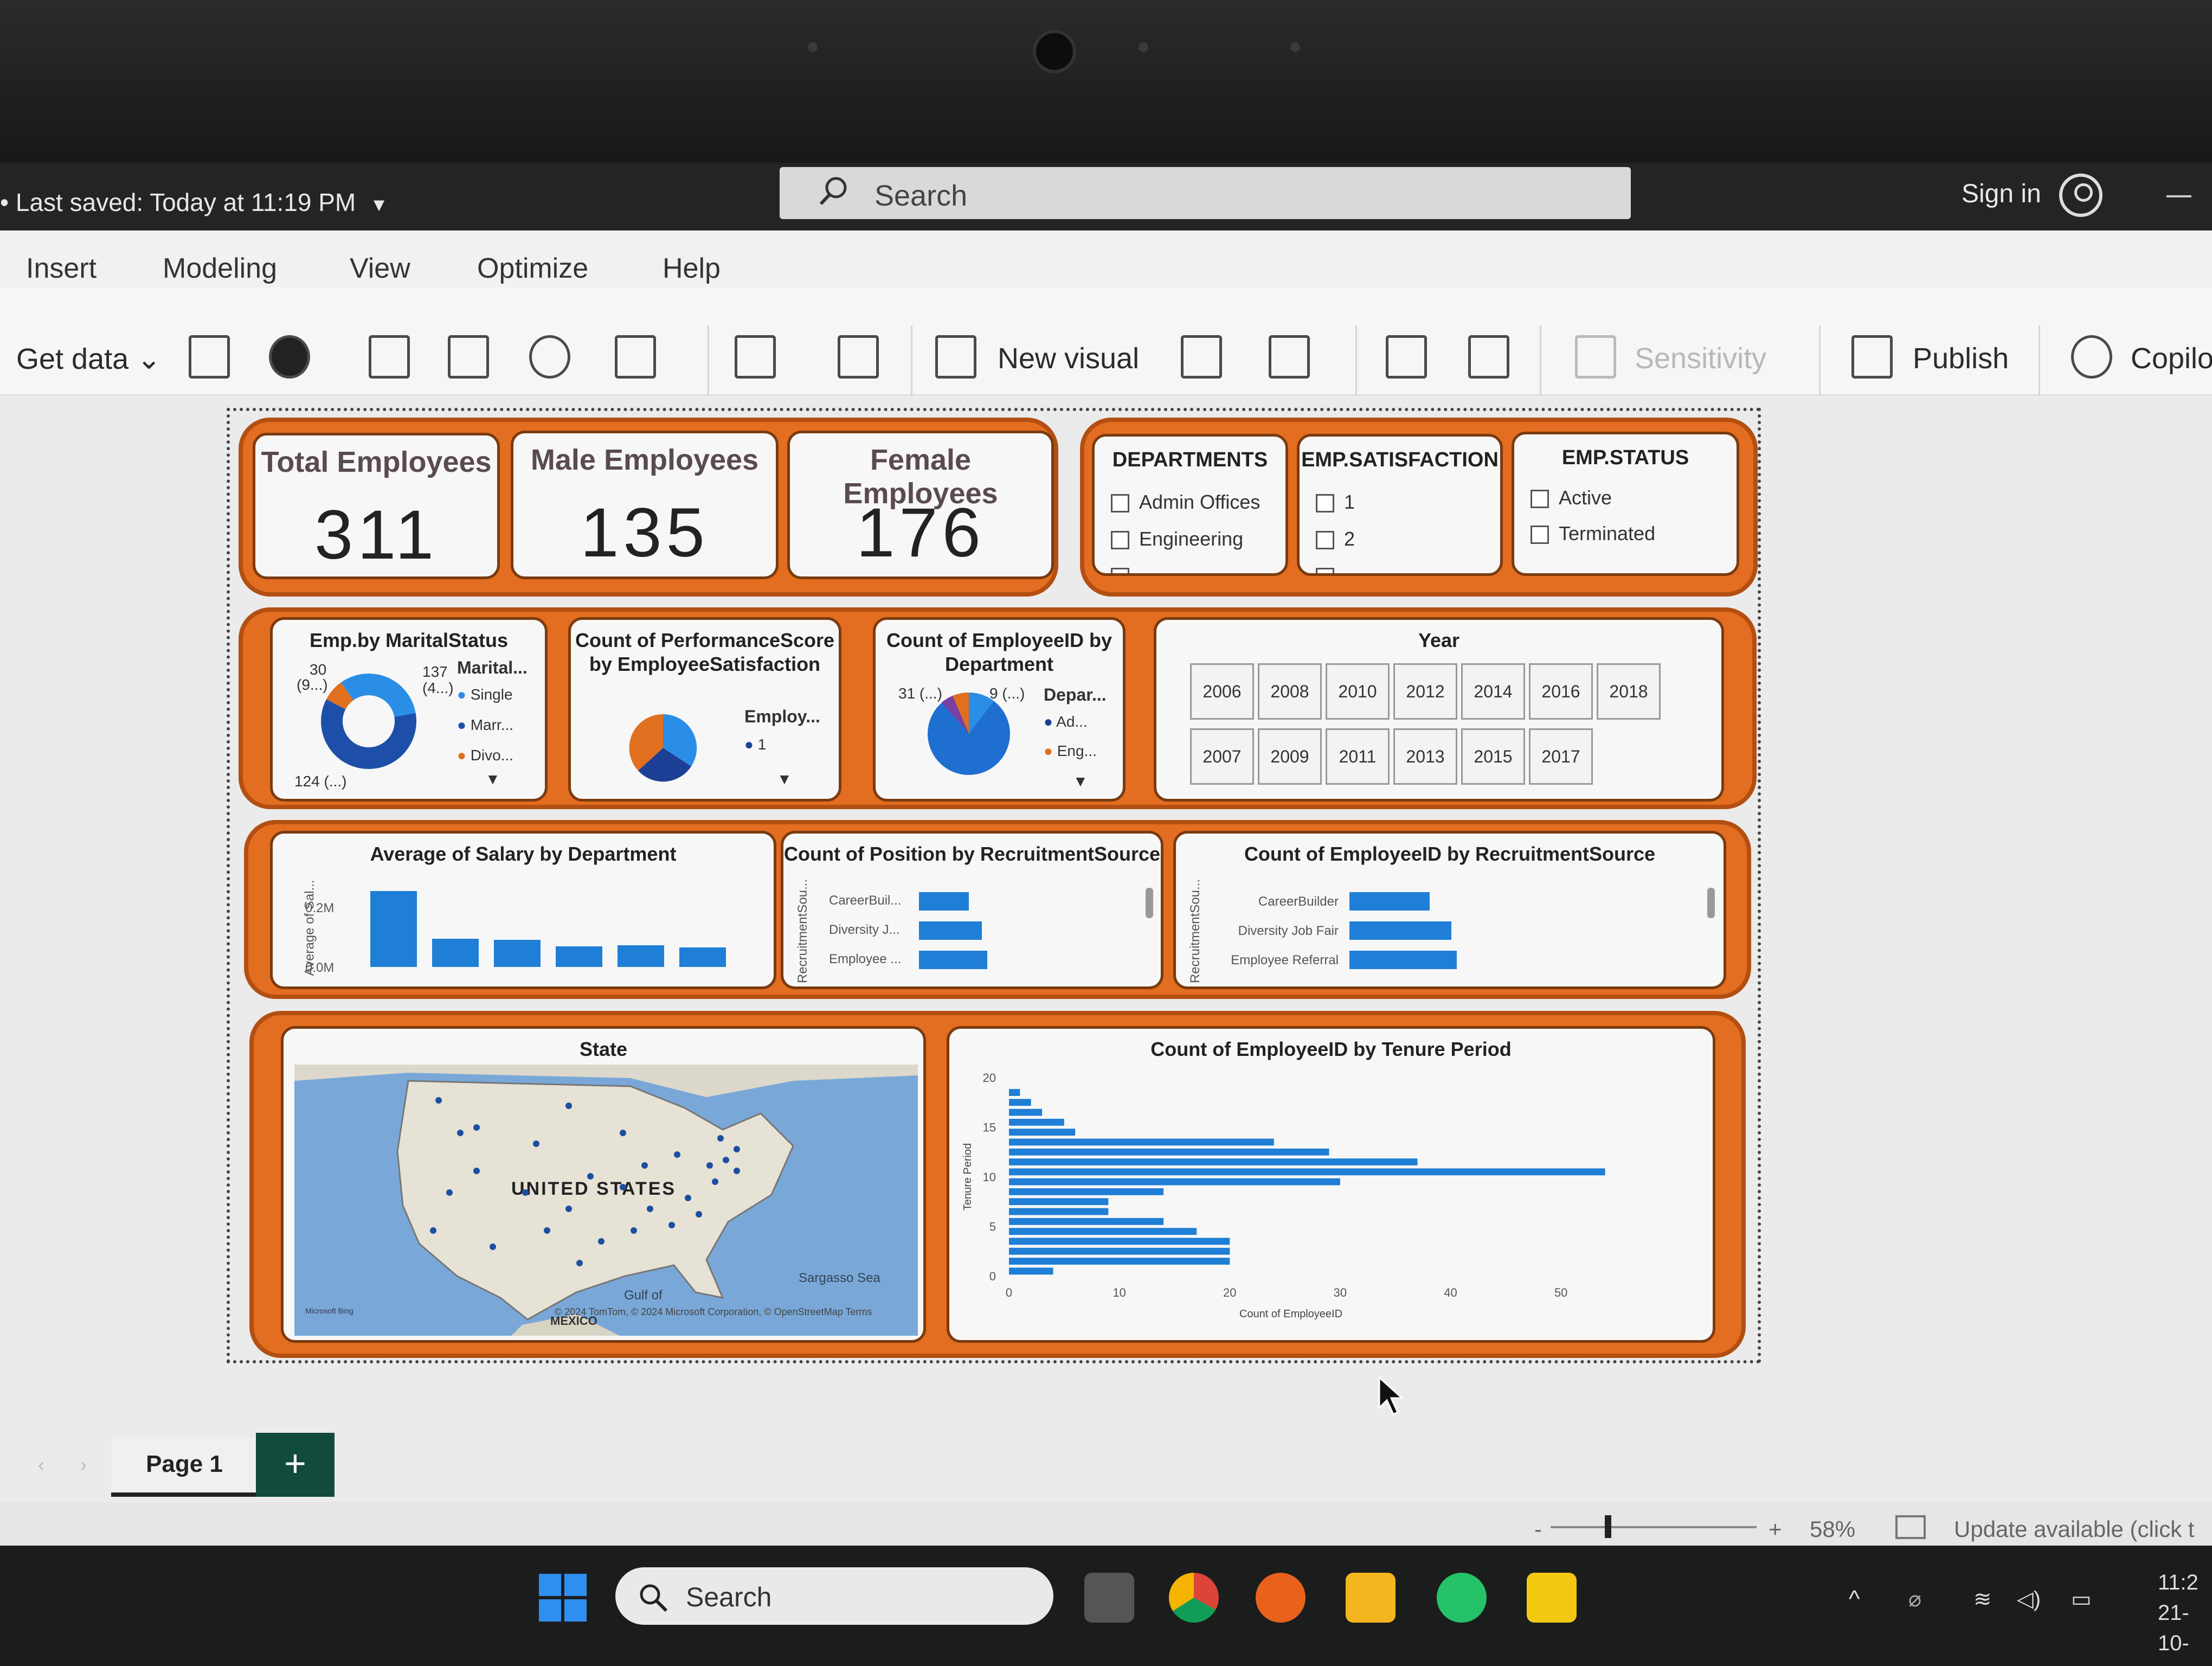  Describe the element at coordinates (1488, 357) in the screenshot. I see `quick-measure-icon` at that location.